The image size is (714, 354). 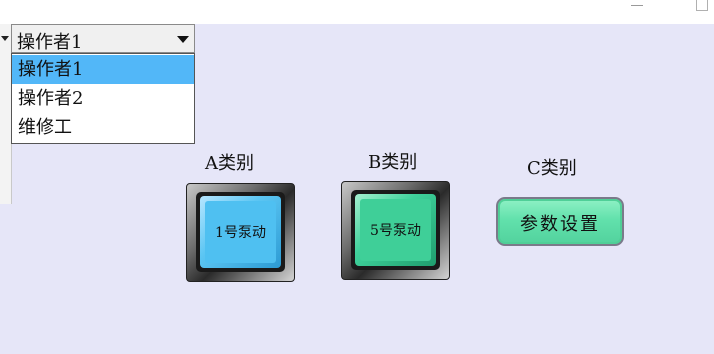 I want to click on pump-1-bezel: 1号泵动, so click(x=240, y=232).